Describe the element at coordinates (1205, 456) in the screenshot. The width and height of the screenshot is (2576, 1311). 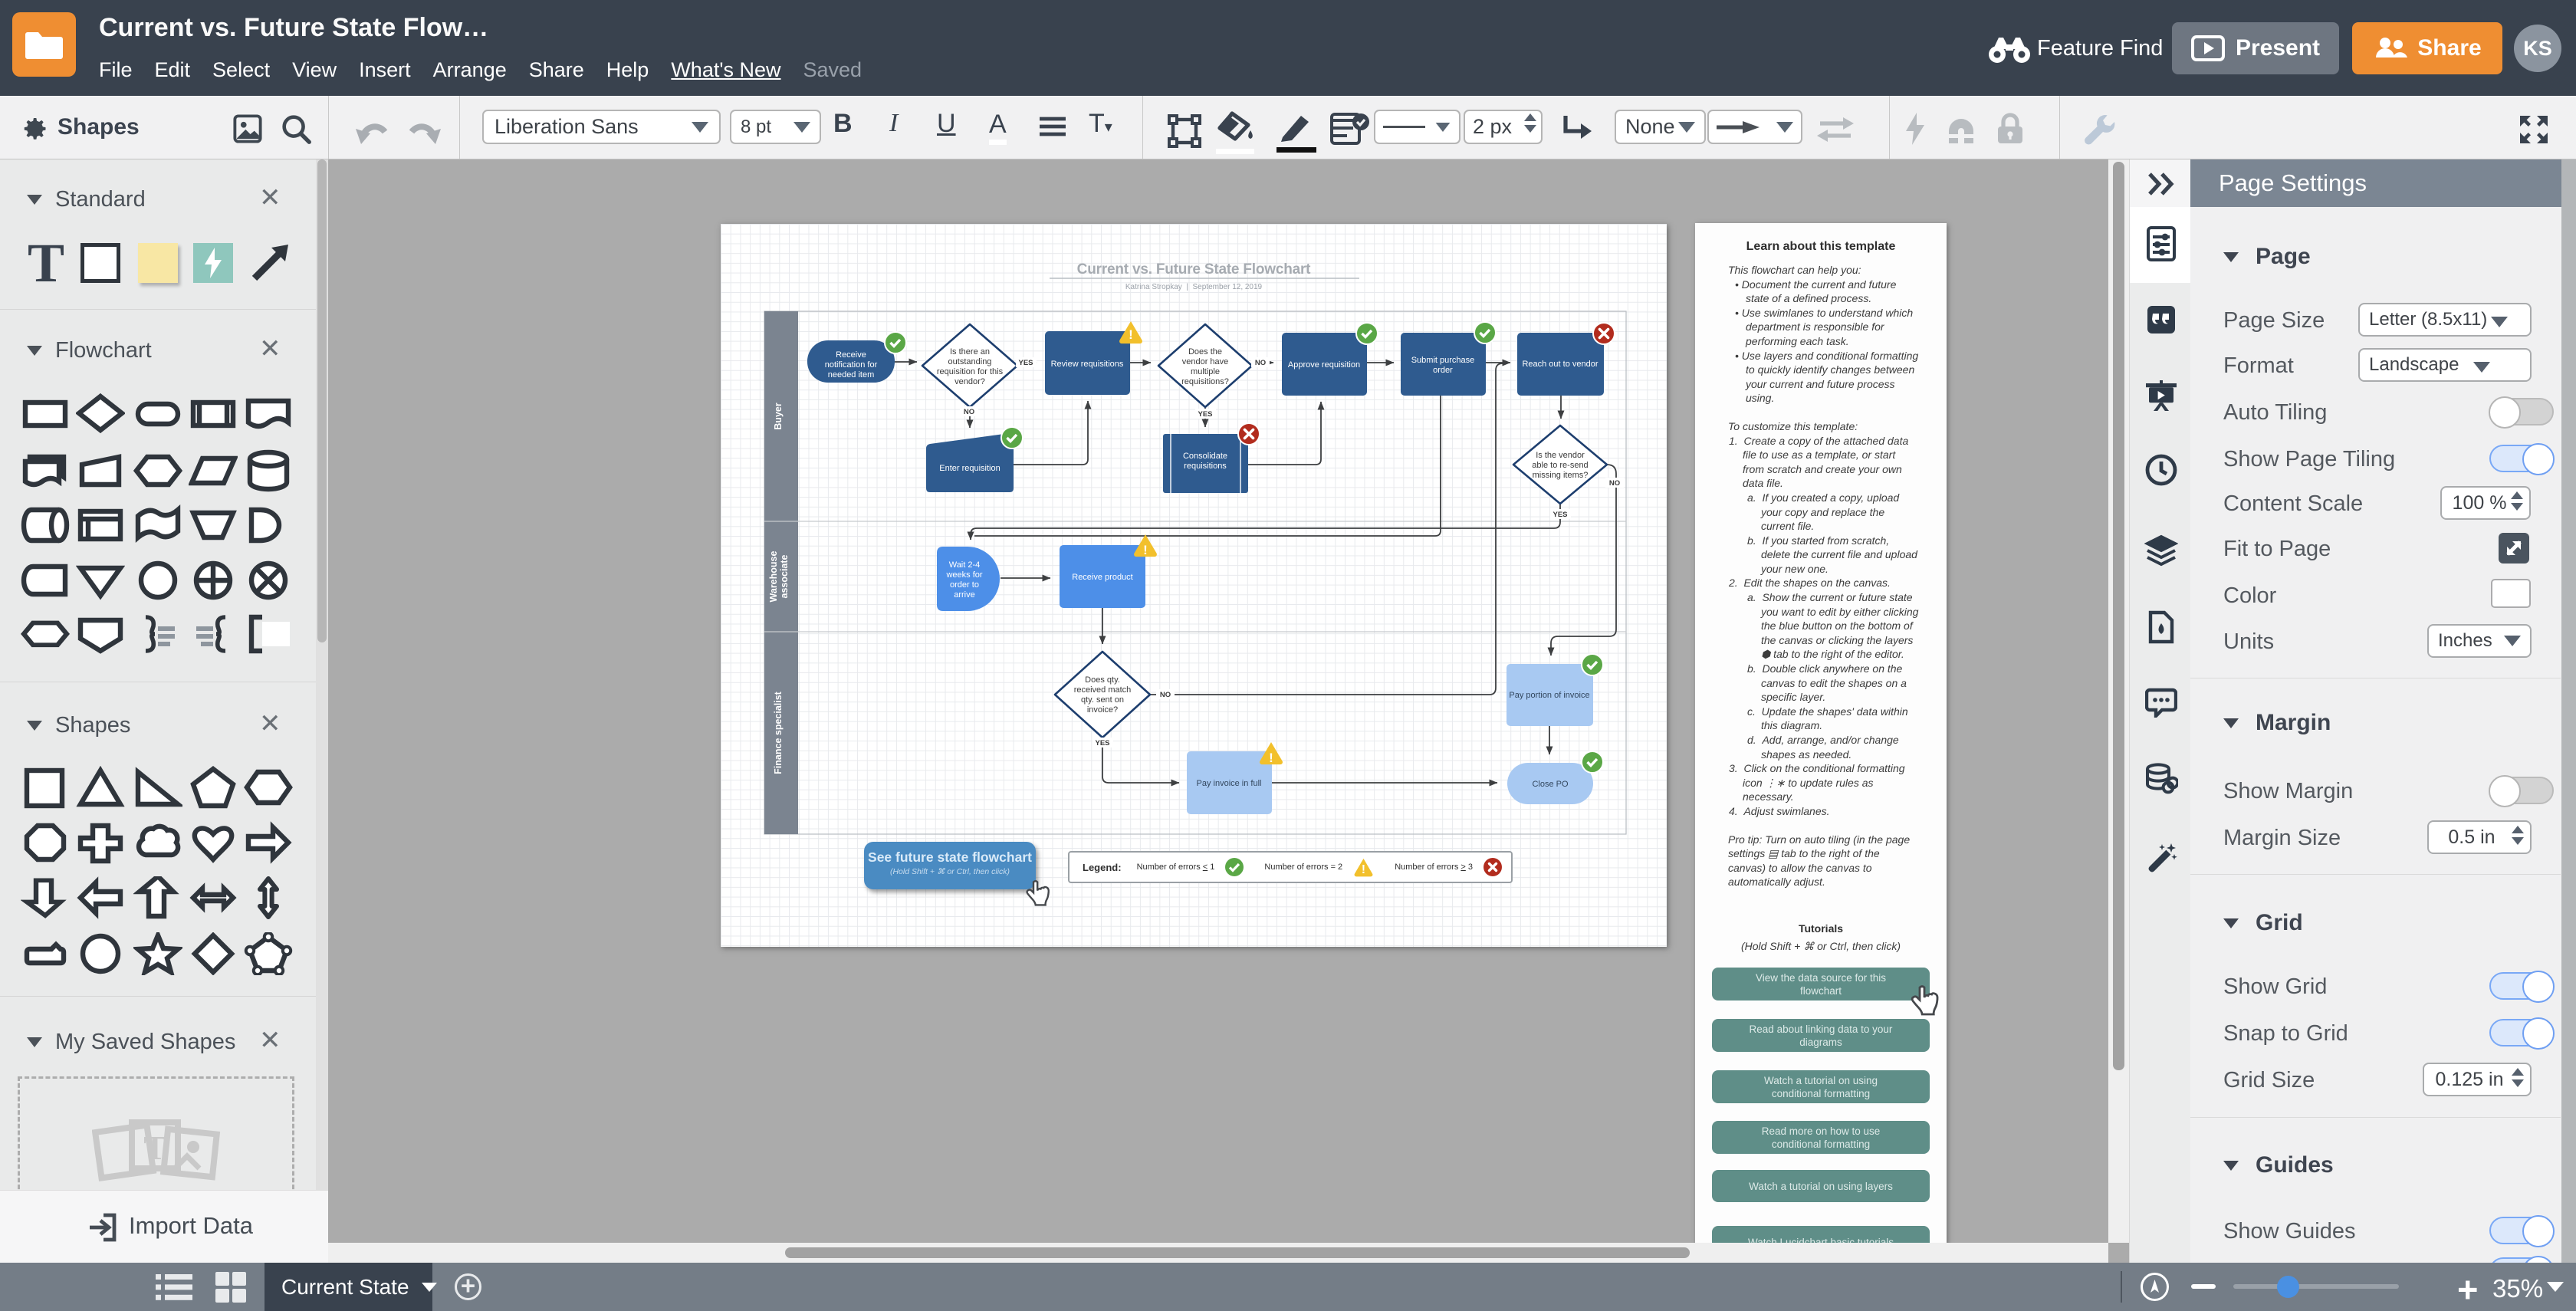
I see `svg-text: Consolidate` at that location.